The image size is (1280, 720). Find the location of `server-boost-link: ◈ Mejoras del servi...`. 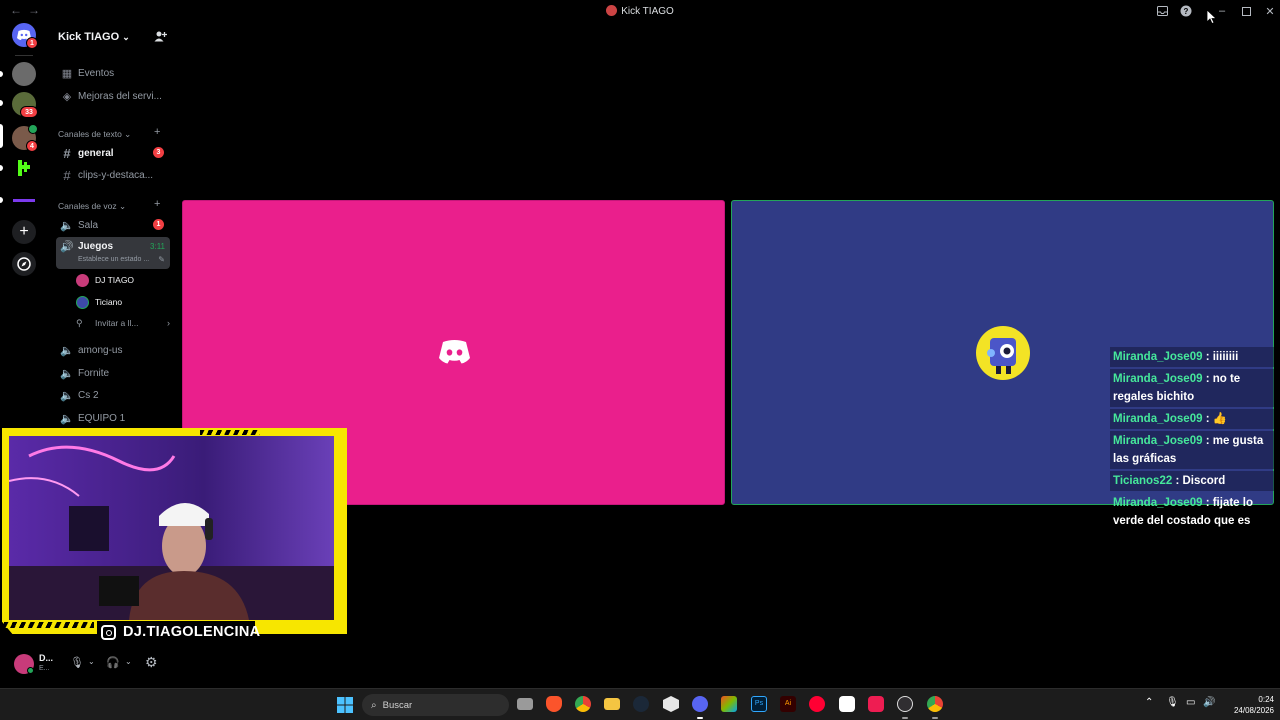

server-boost-link: ◈ Mejoras del servi... is located at coordinates (113, 96).